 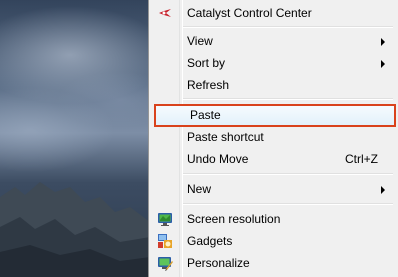 What do you see at coordinates (205, 115) in the screenshot?
I see `menu-item-label: Paste` at bounding box center [205, 115].